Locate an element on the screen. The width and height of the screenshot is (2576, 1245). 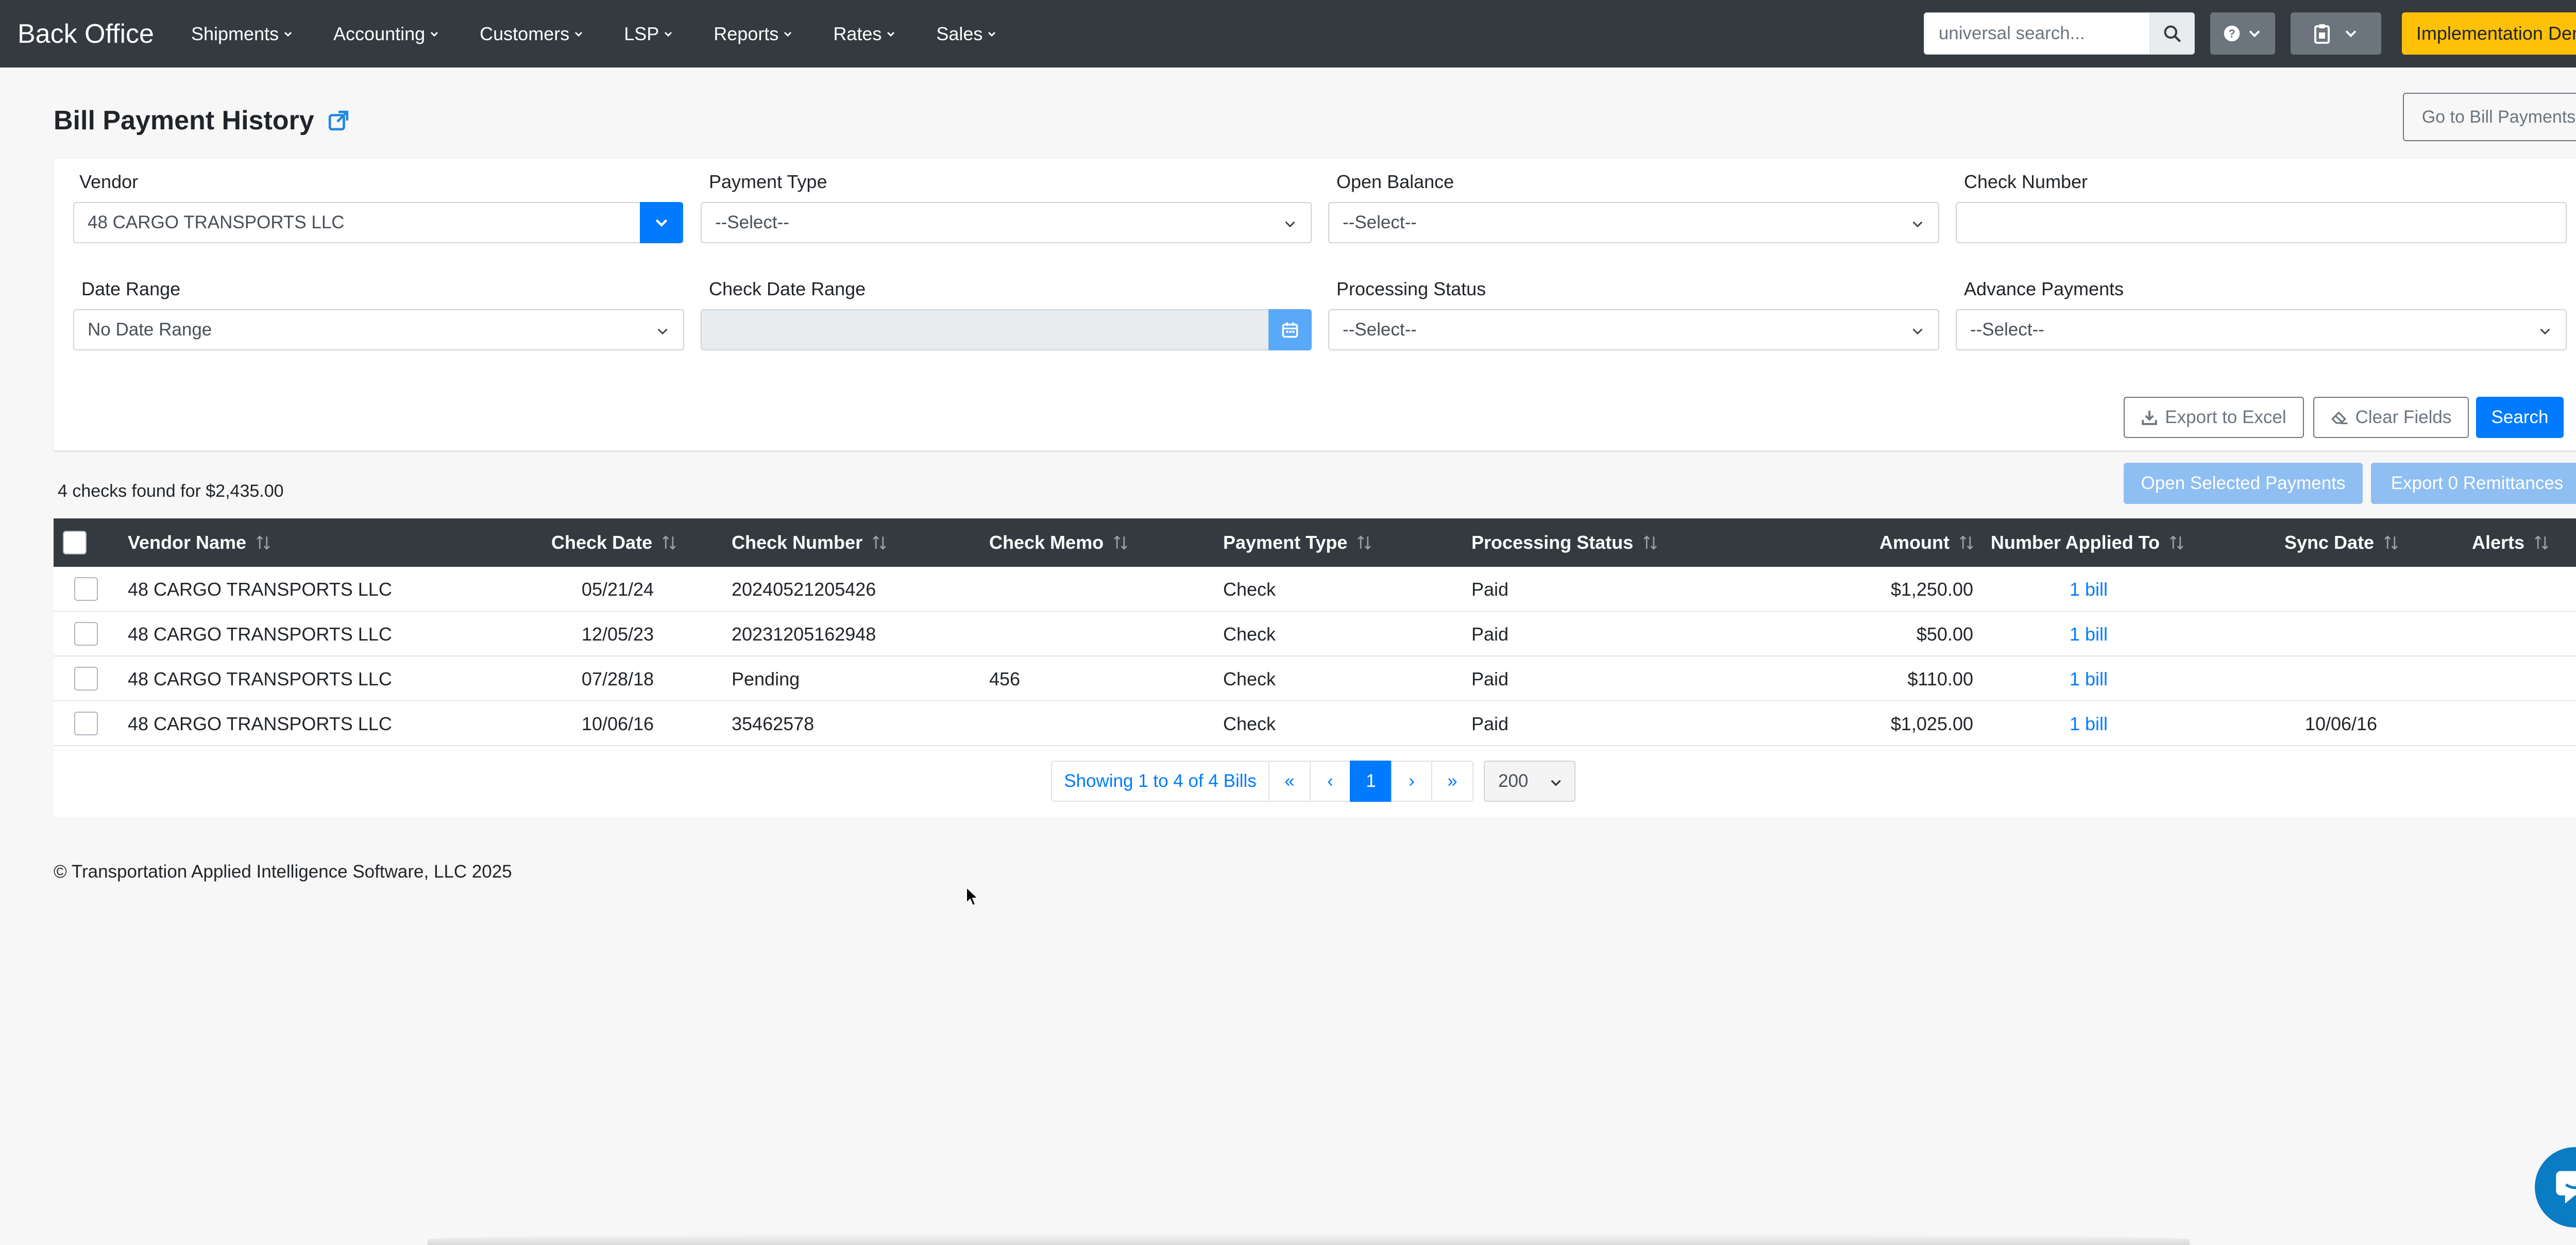
advance-payments-select: --Select-- is located at coordinates (2261, 330).